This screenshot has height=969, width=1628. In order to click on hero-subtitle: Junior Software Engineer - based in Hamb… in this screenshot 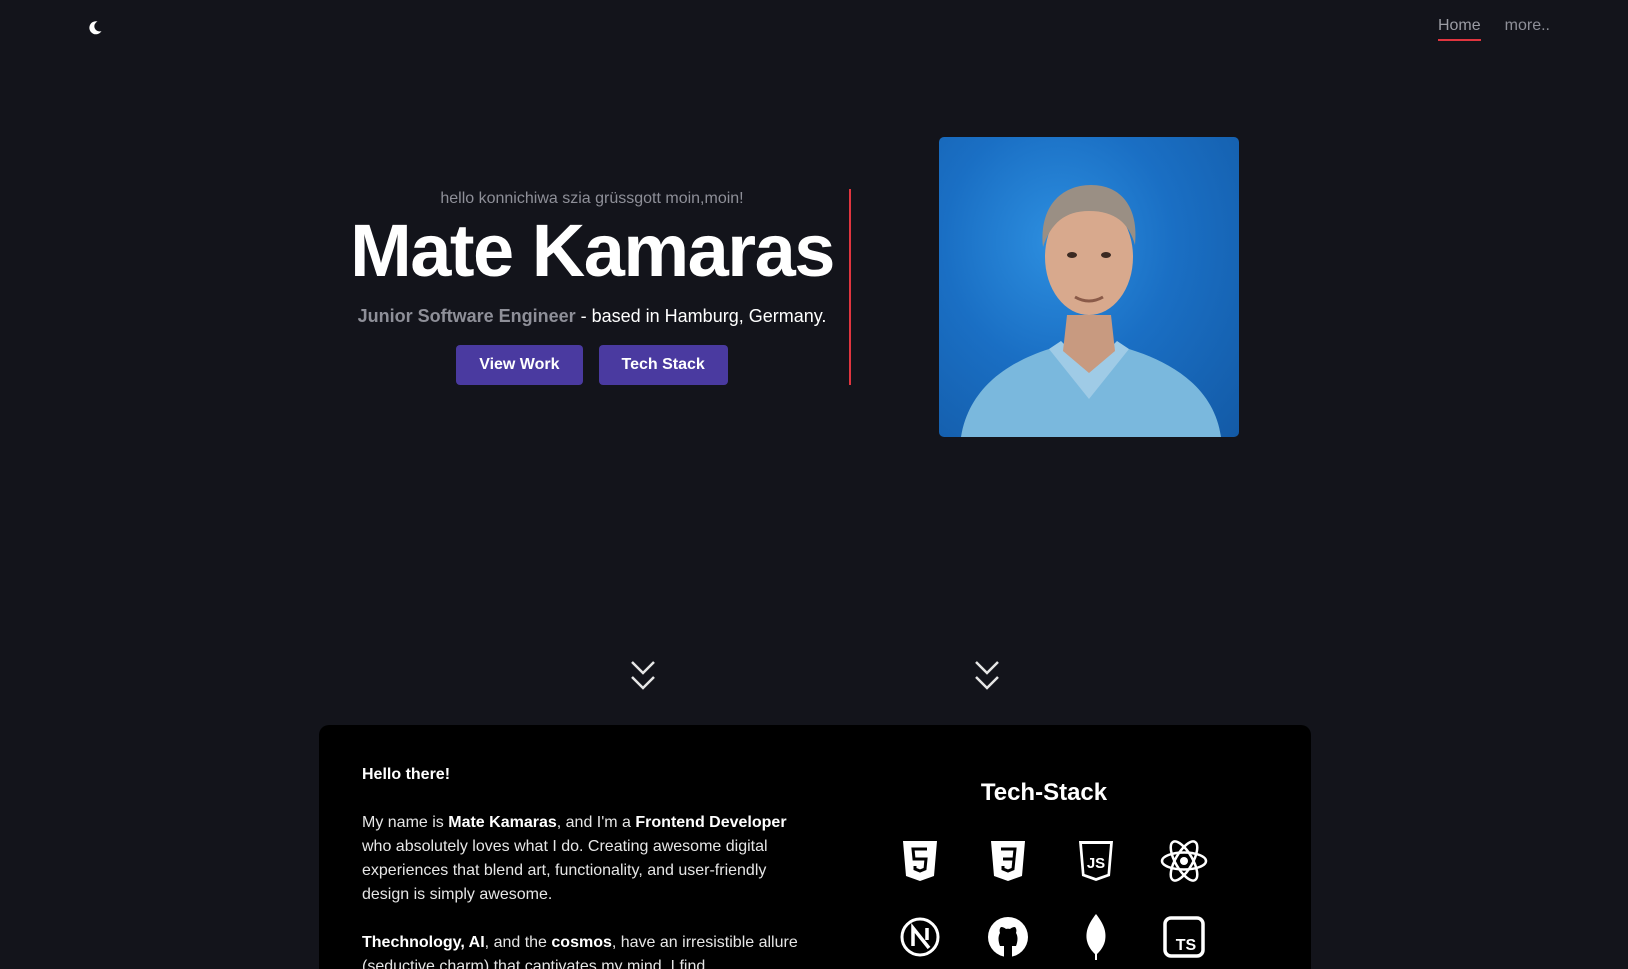, I will do `click(592, 316)`.